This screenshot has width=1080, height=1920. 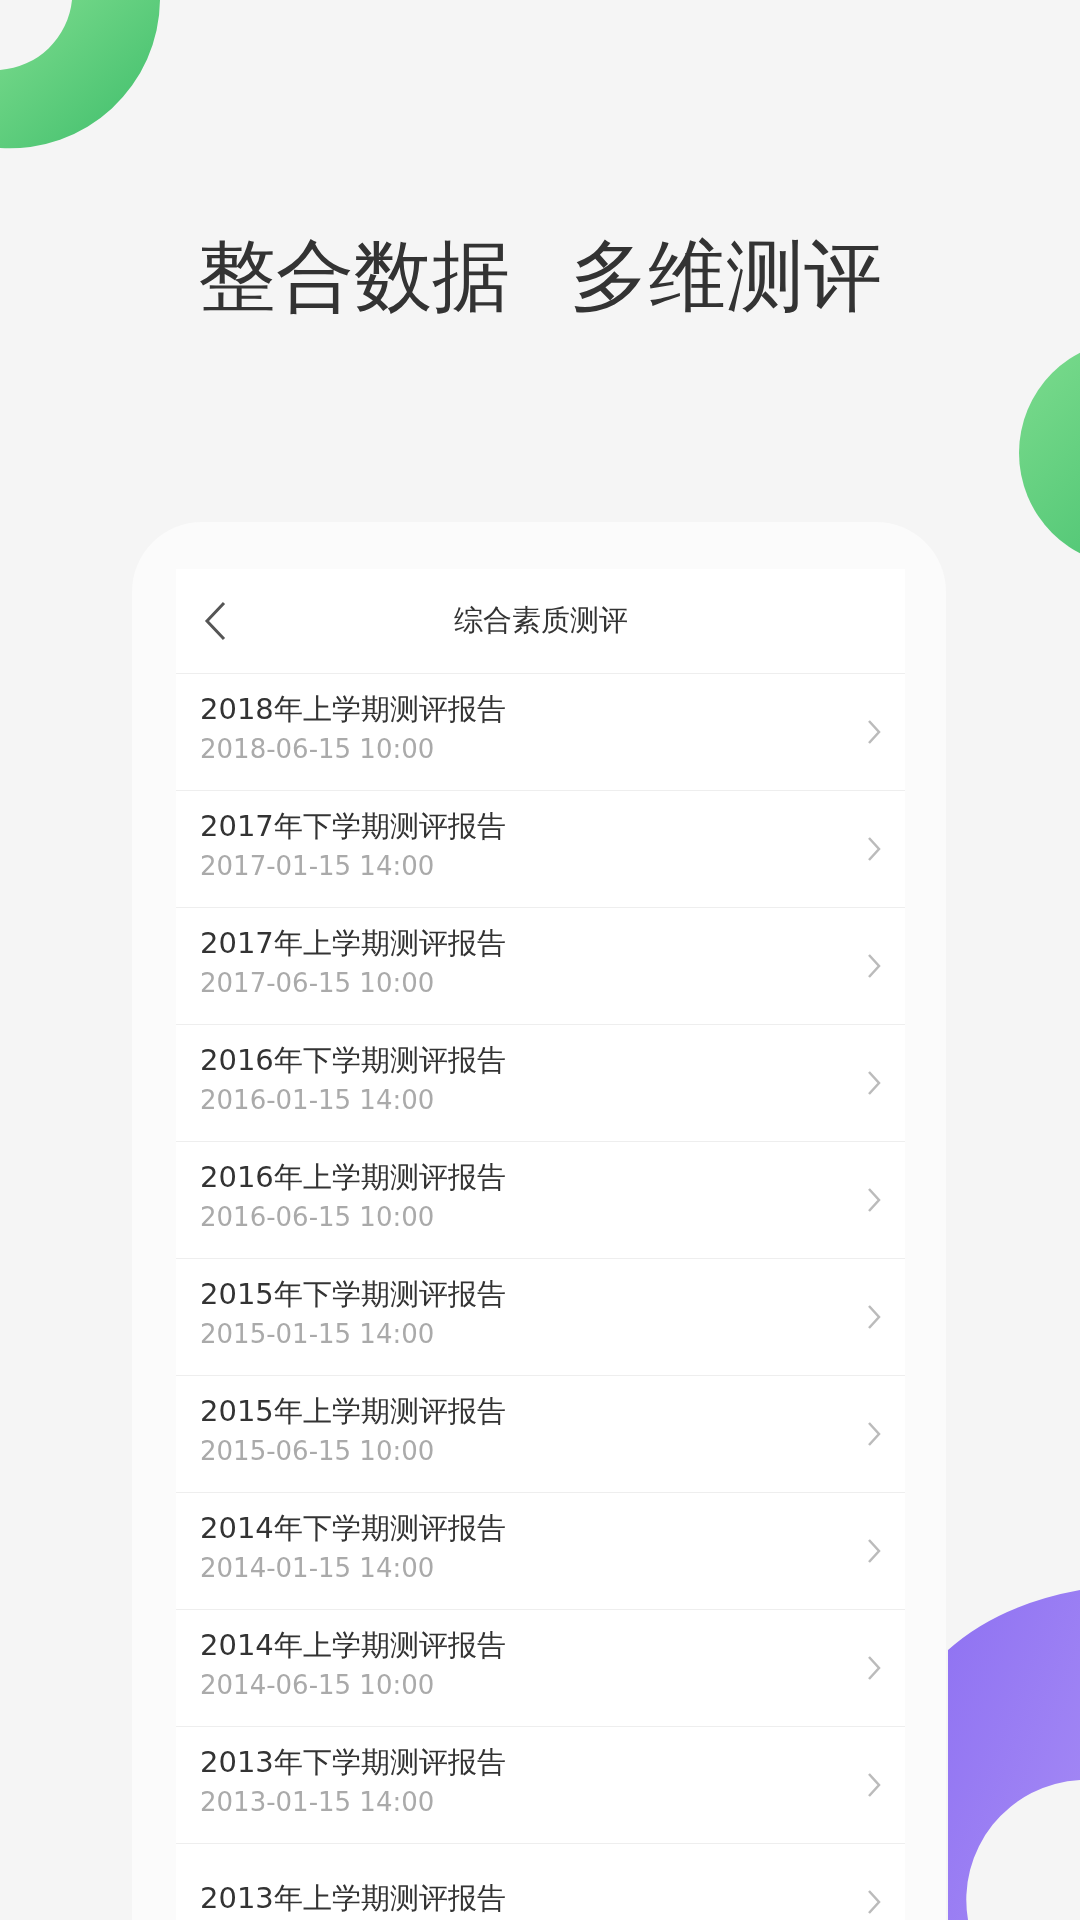 I want to click on report-time: 2017-06-15 10:00, so click(x=318, y=983).